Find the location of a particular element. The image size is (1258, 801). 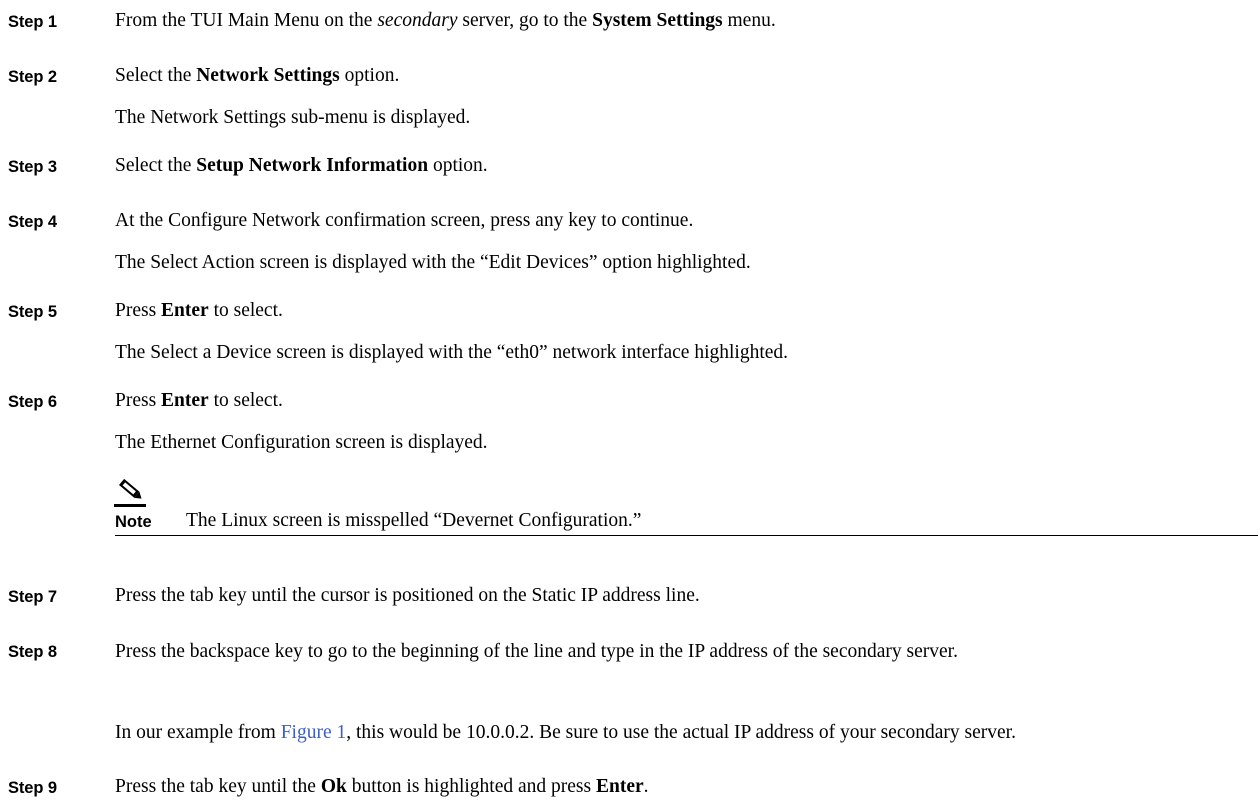

step-2-label: Step 2 is located at coordinates (32, 77).